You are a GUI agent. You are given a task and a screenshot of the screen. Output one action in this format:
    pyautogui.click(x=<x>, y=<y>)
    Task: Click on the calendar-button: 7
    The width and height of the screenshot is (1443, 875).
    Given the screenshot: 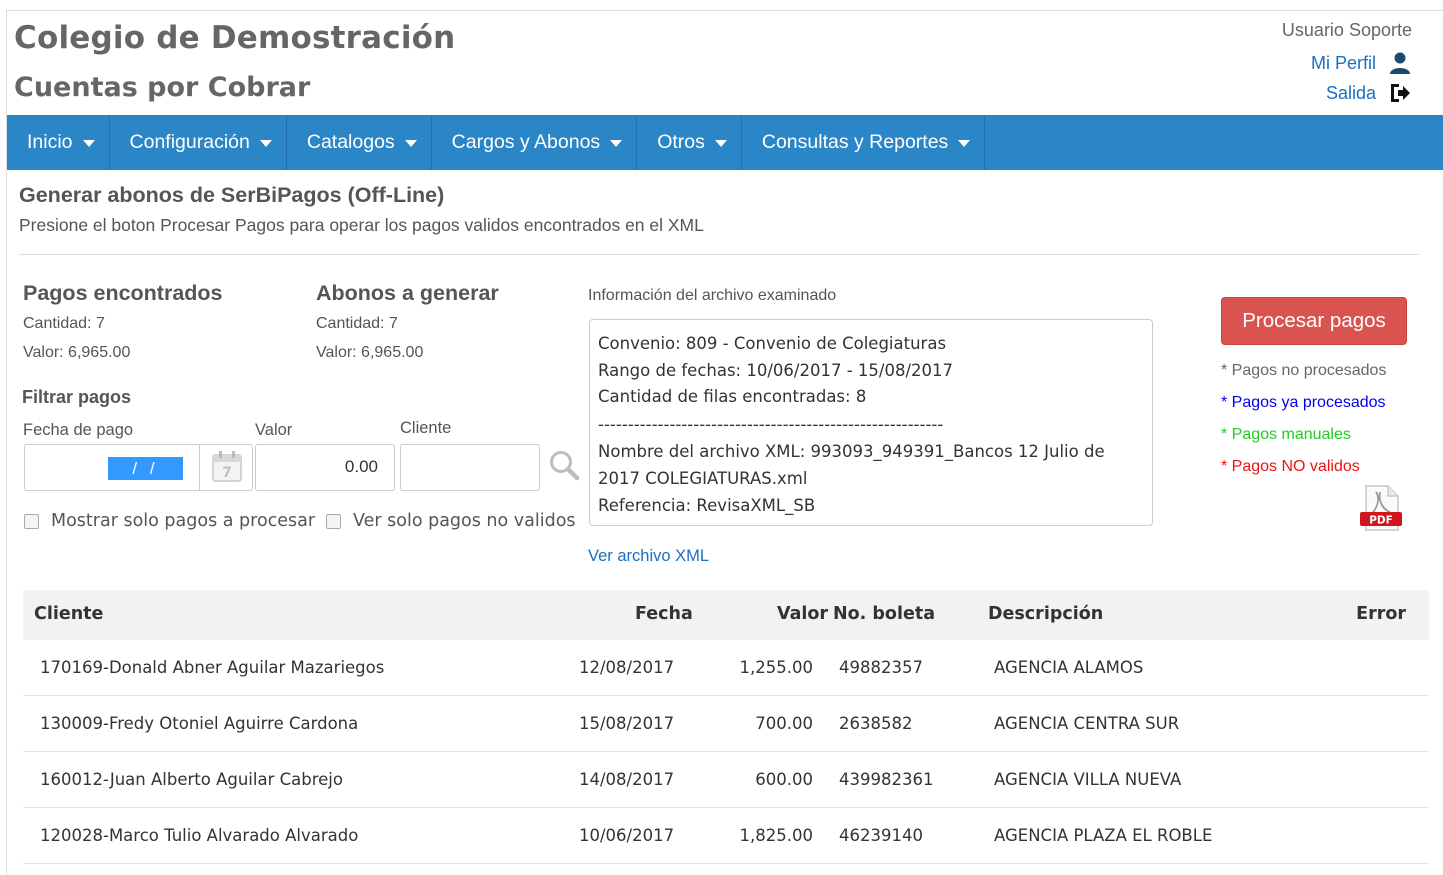 What is the action you would take?
    pyautogui.click(x=226, y=467)
    